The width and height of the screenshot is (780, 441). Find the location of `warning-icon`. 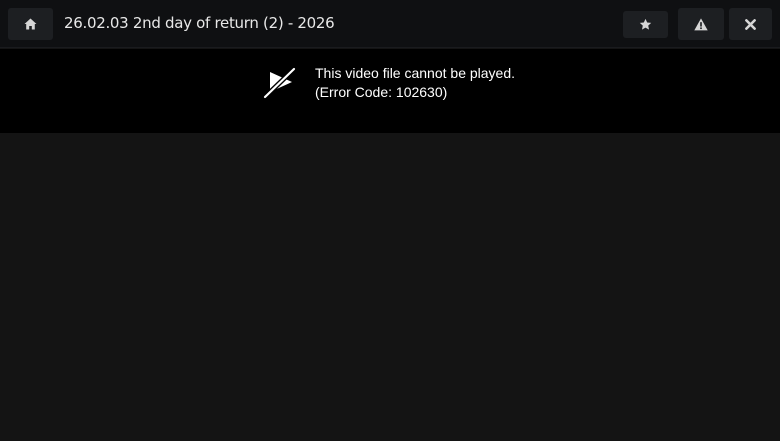

warning-icon is located at coordinates (701, 24).